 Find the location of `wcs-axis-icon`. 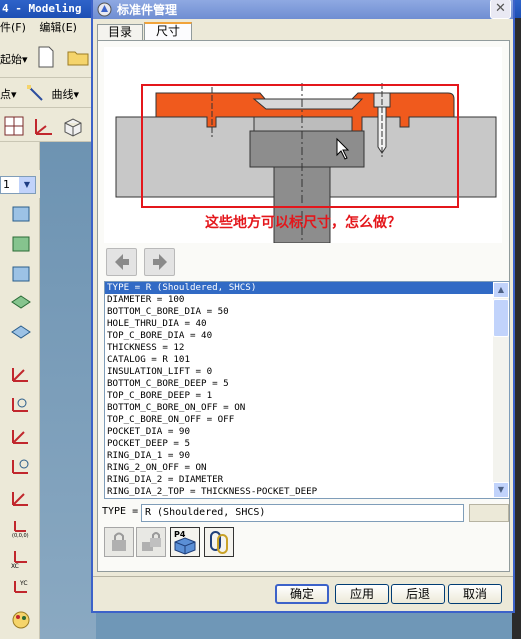

wcs-axis-icon is located at coordinates (21, 498).